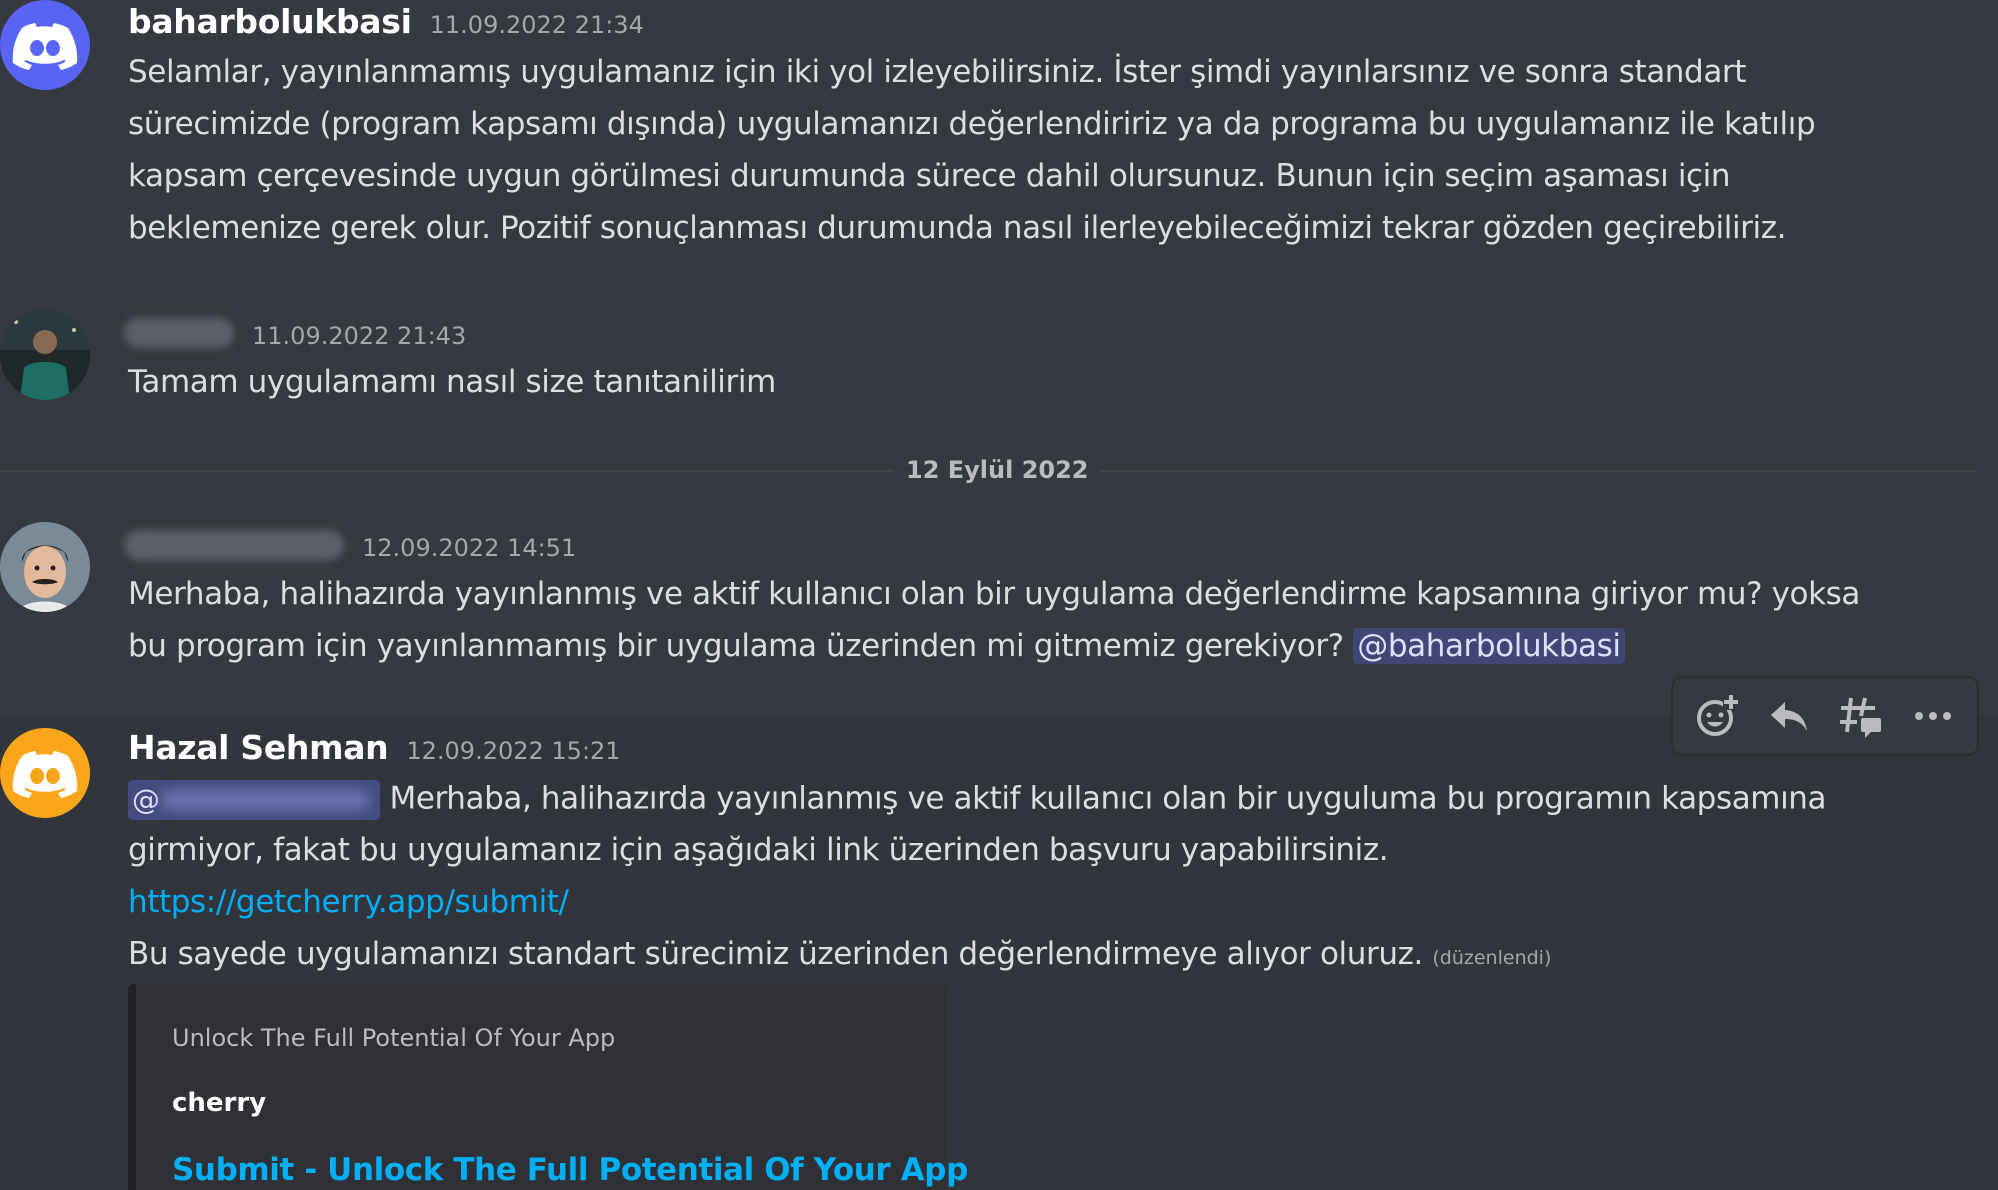 Image resolution: width=1998 pixels, height=1190 pixels. I want to click on timestamp: 11.09.2022 21:34, so click(536, 25).